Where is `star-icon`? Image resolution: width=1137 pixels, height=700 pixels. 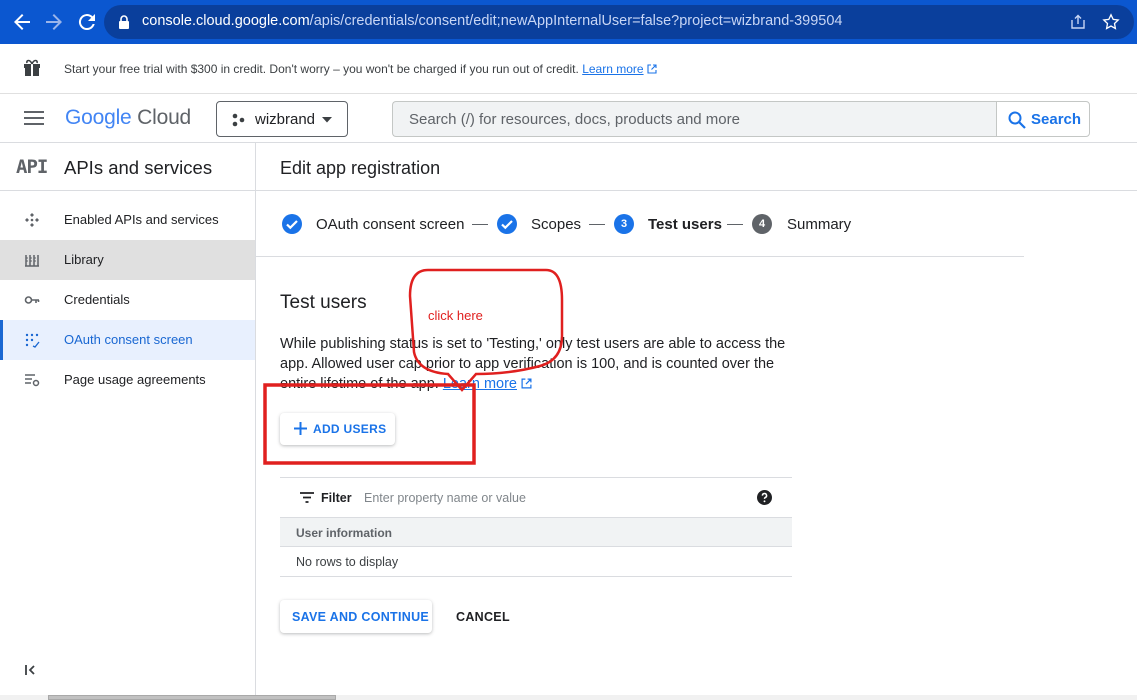
star-icon is located at coordinates (1111, 22).